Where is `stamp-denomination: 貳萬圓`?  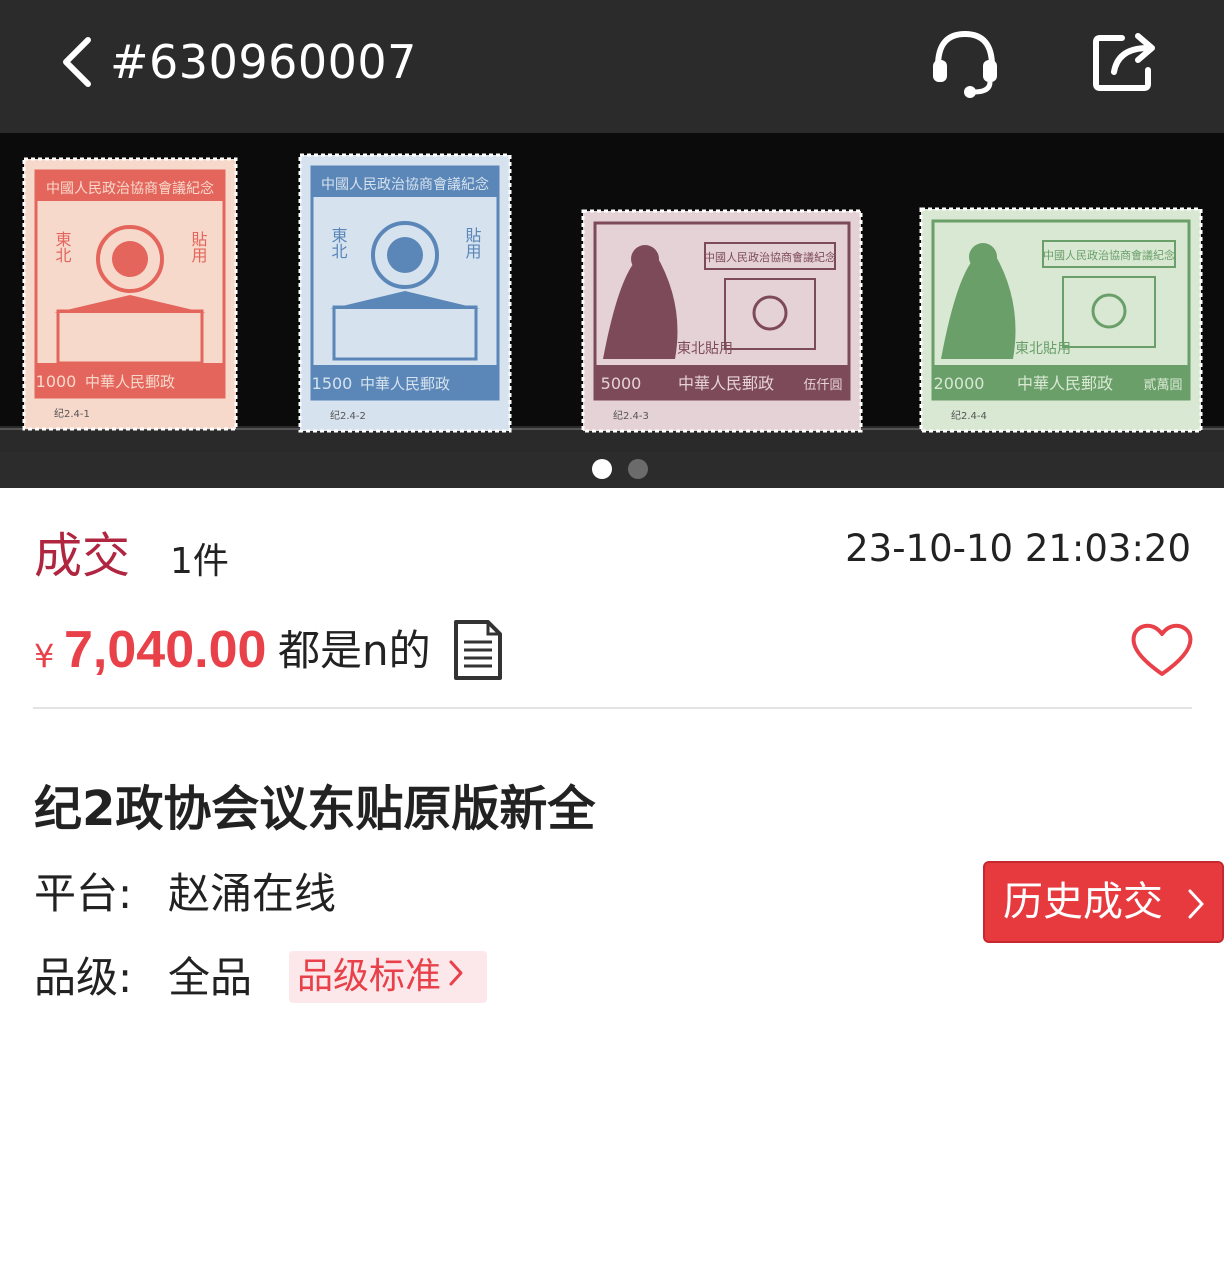 stamp-denomination: 貳萬圓 is located at coordinates (1162, 385).